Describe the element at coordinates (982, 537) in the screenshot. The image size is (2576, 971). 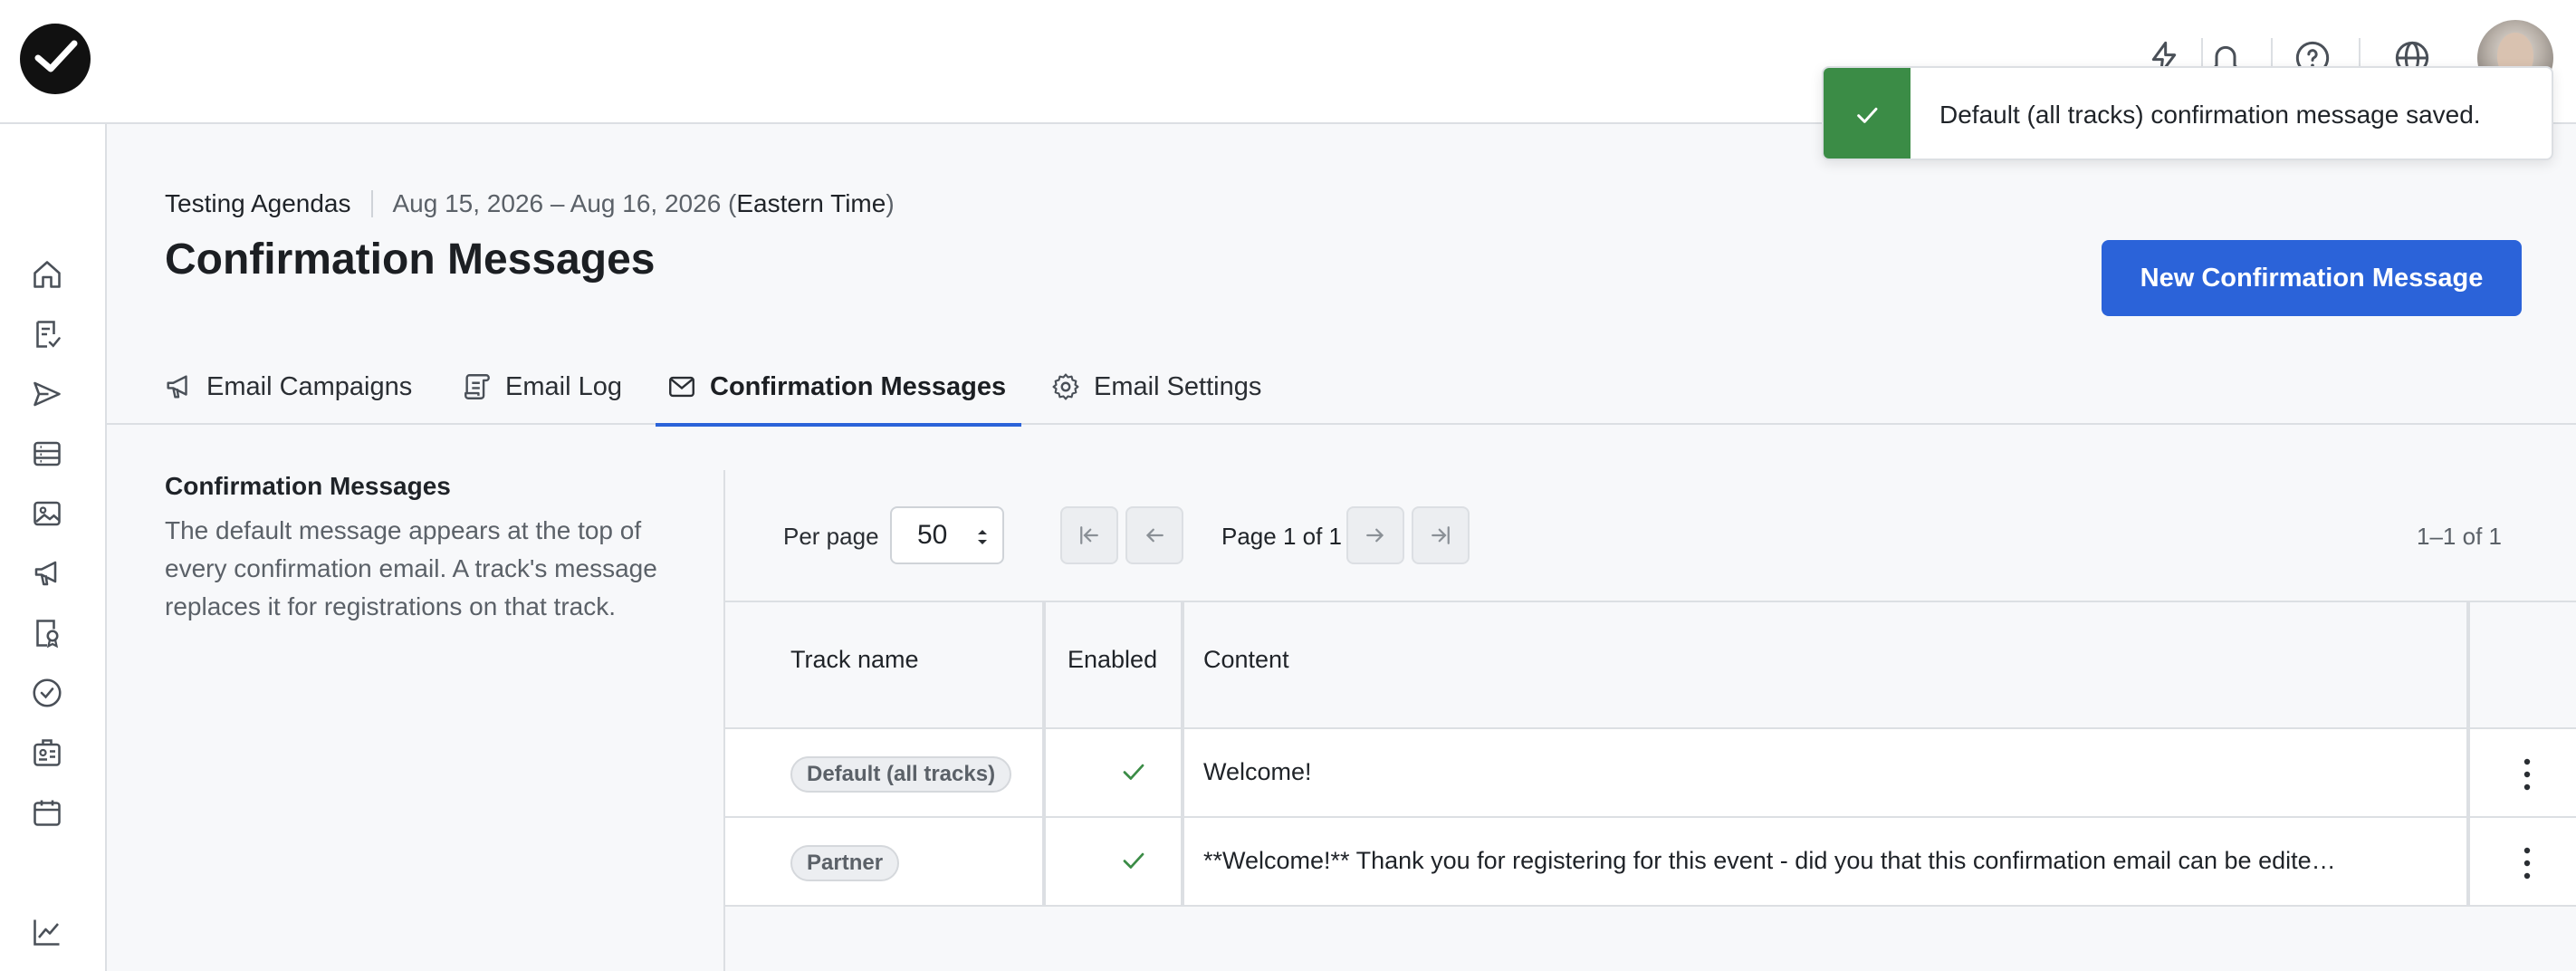
I see `sort-caret-icon` at that location.